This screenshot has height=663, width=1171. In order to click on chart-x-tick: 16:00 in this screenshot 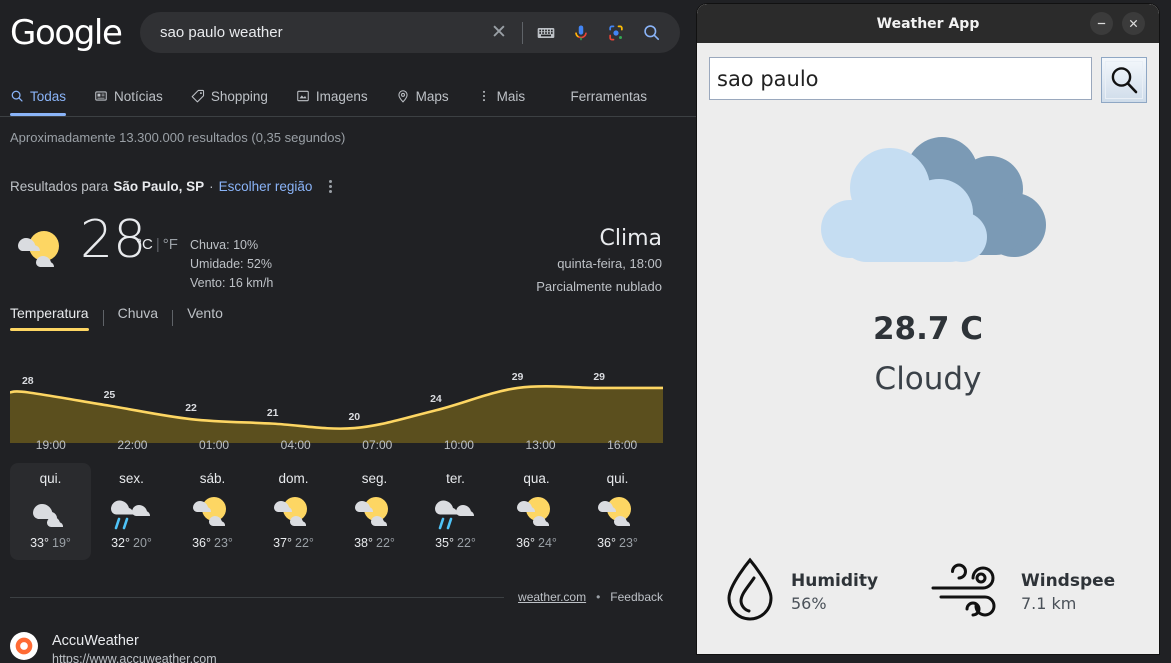, I will do `click(622, 445)`.